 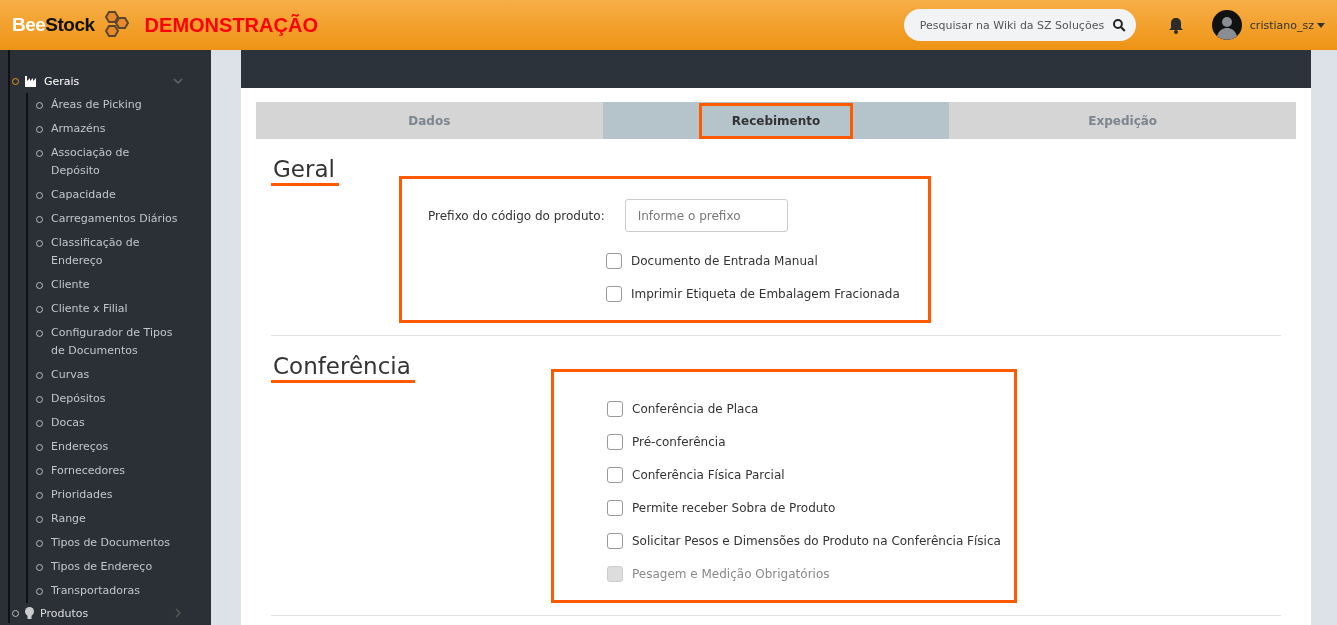 I want to click on demo-label: DEMONSTRAÇÃO, so click(x=231, y=25).